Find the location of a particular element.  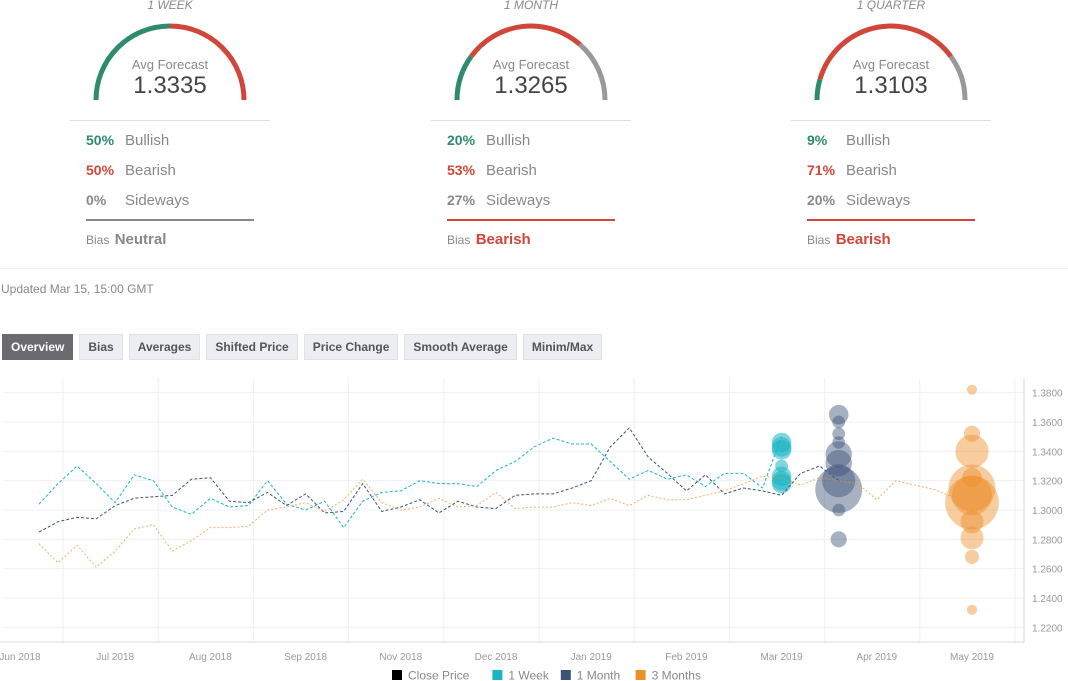

bullish-pct: 20% is located at coordinates (461, 140).